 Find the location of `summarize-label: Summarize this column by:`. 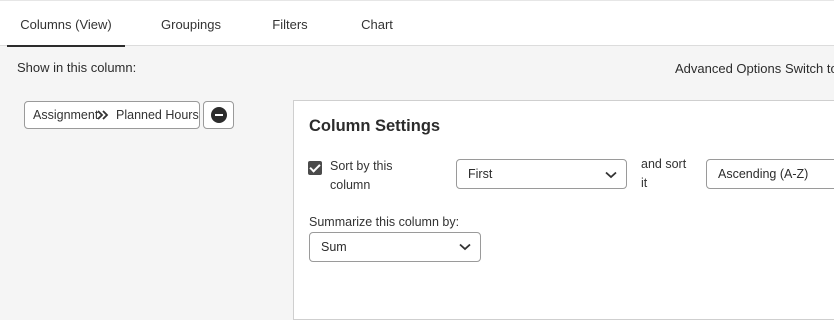

summarize-label: Summarize this column by: is located at coordinates (384, 222).